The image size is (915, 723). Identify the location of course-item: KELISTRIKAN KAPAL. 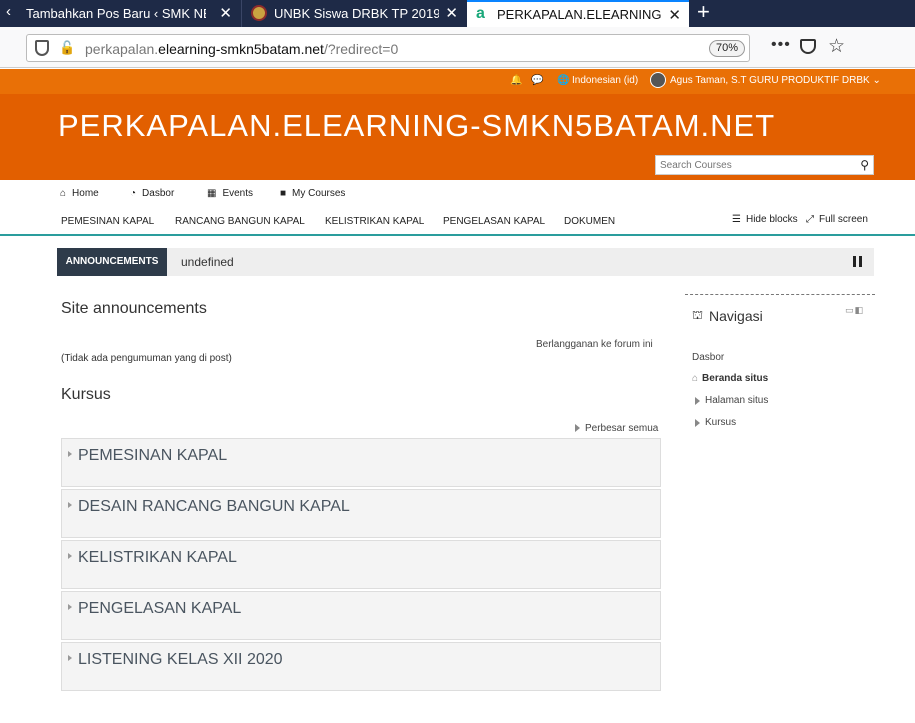
(361, 564).